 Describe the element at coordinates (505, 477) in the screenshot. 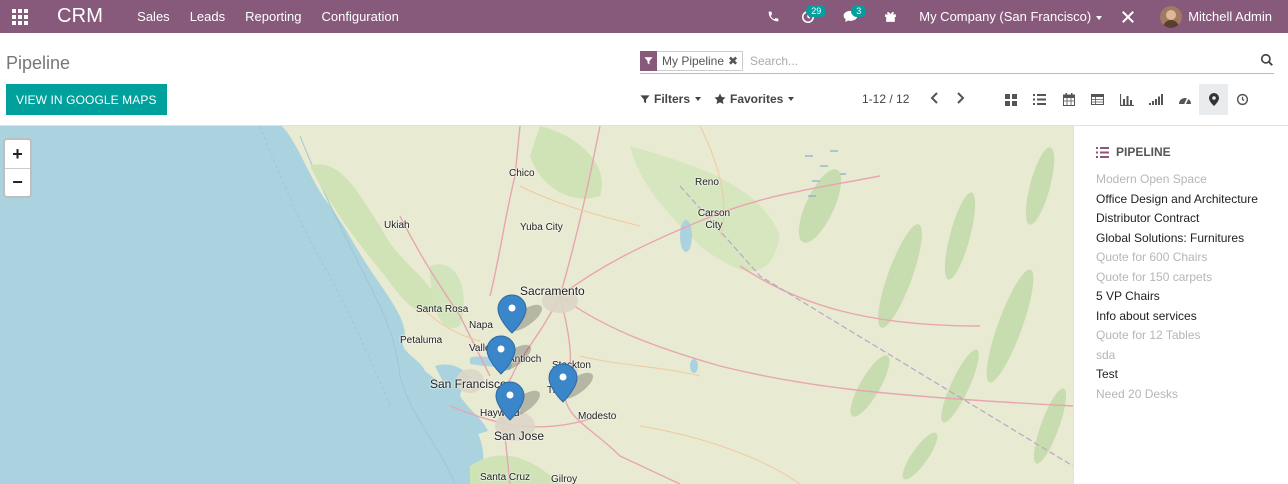

I see `city-label: Santa Cruz` at that location.